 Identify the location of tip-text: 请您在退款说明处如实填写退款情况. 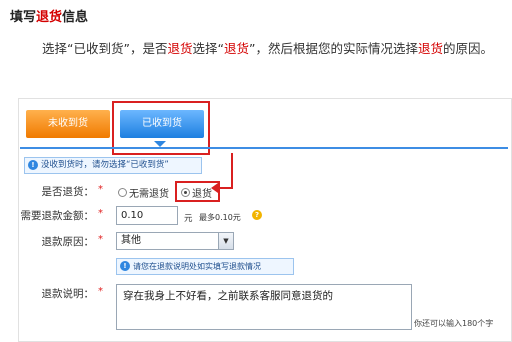
(197, 266).